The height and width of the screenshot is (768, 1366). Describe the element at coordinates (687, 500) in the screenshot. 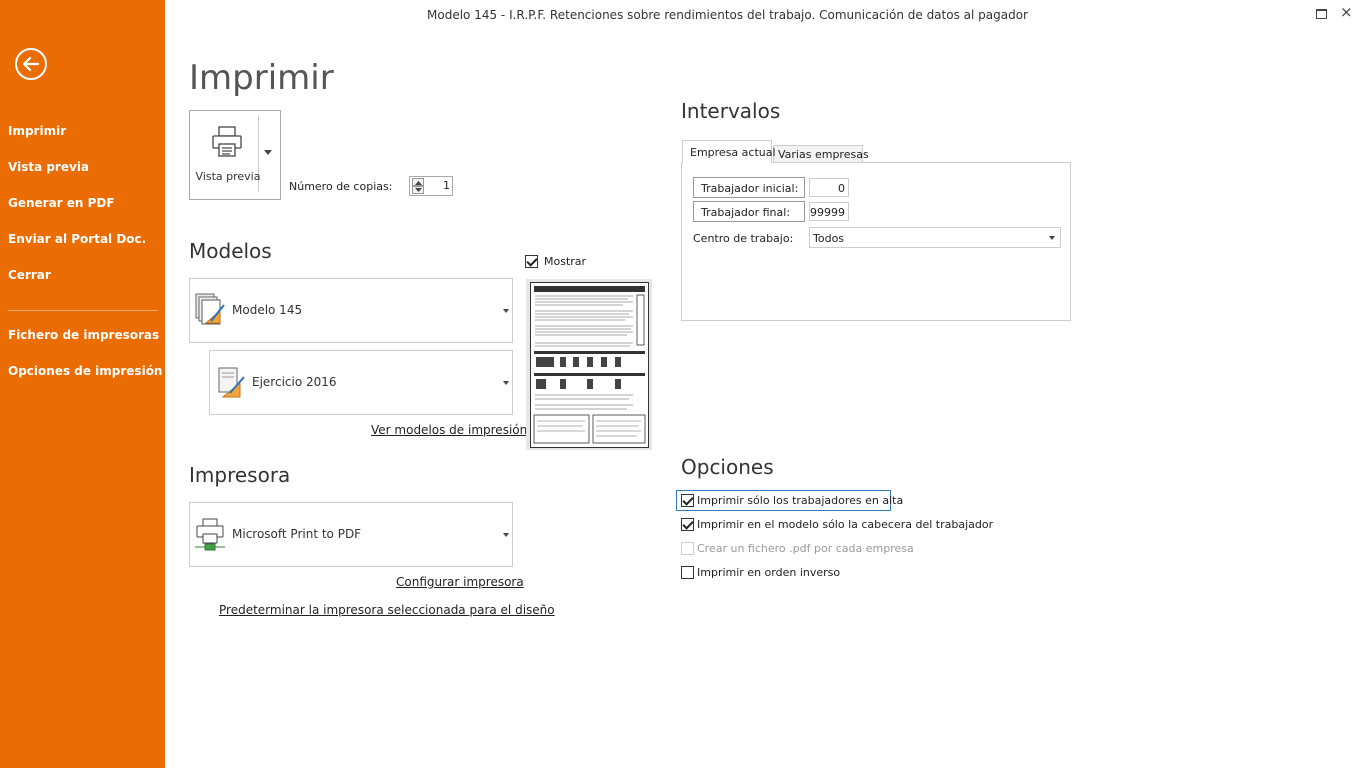

I see `option-solo-alta-checkbox` at that location.